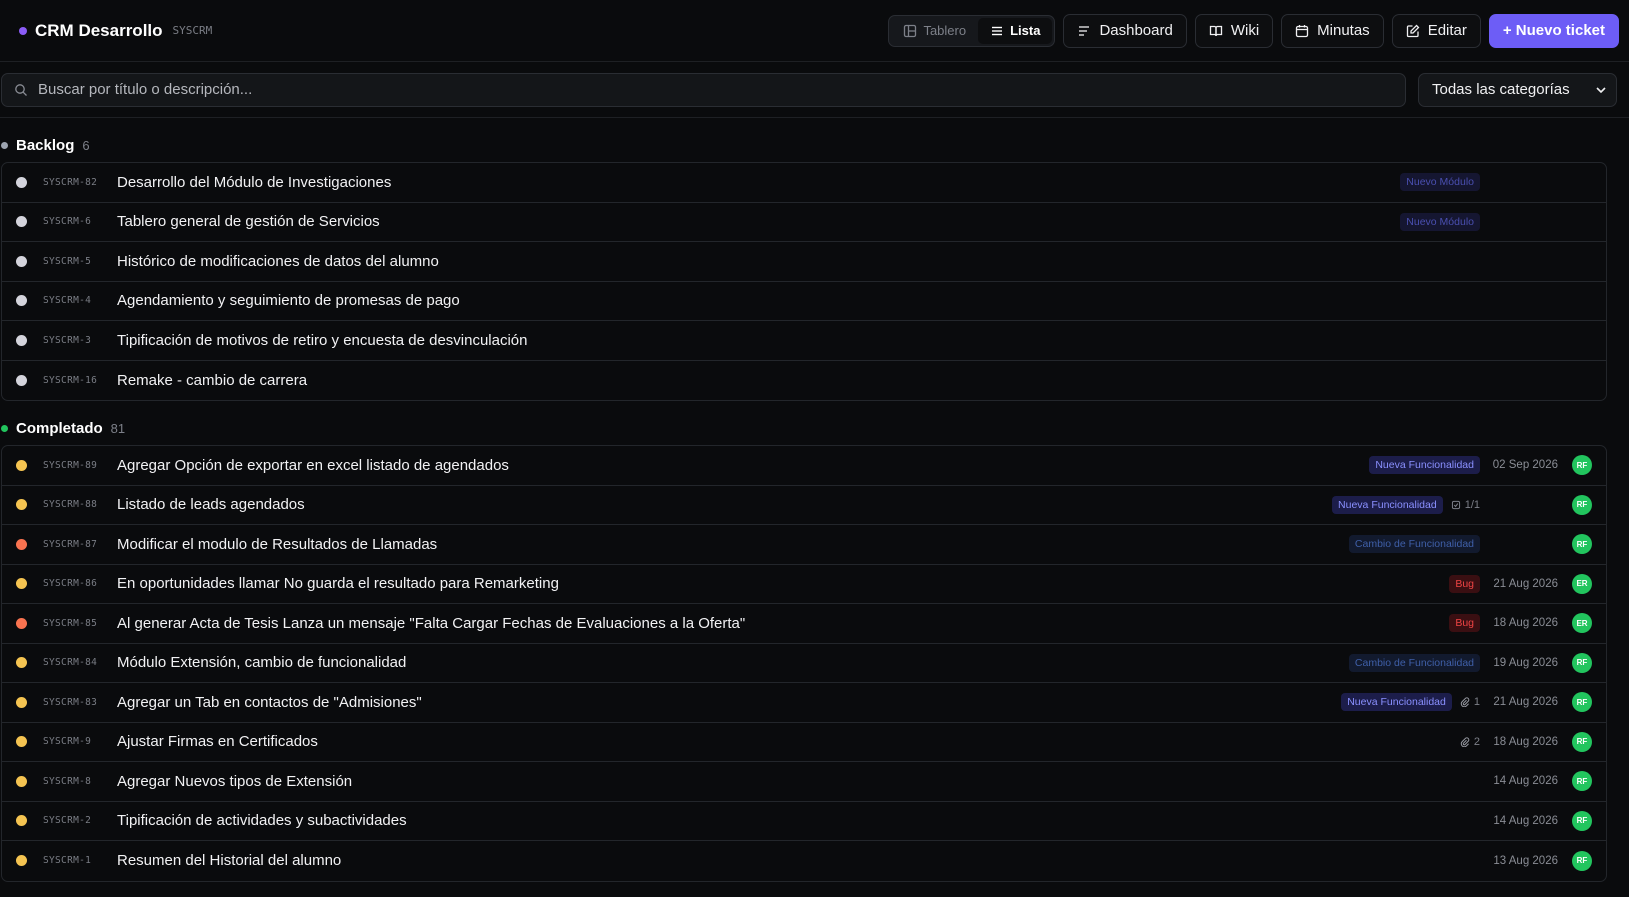  What do you see at coordinates (724, 504) in the screenshot?
I see `ticket-title: Listado de leads agendados` at bounding box center [724, 504].